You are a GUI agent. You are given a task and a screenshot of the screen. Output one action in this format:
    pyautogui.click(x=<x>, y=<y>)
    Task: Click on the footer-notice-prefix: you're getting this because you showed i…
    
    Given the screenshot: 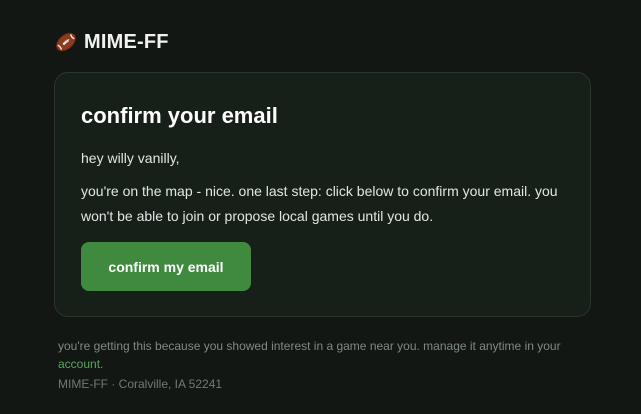 What is the action you would take?
    pyautogui.click(x=309, y=346)
    